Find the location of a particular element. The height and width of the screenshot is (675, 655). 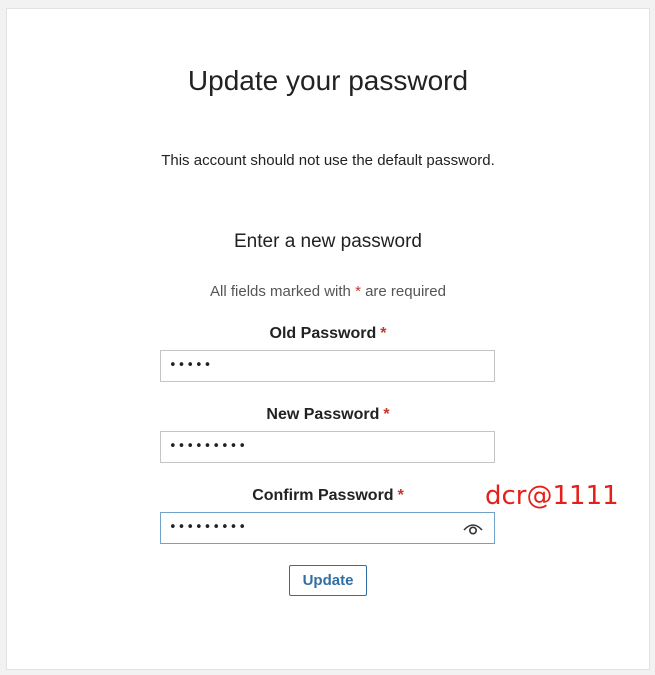

confirm-password-value: ••••••••• is located at coordinates (208, 527).